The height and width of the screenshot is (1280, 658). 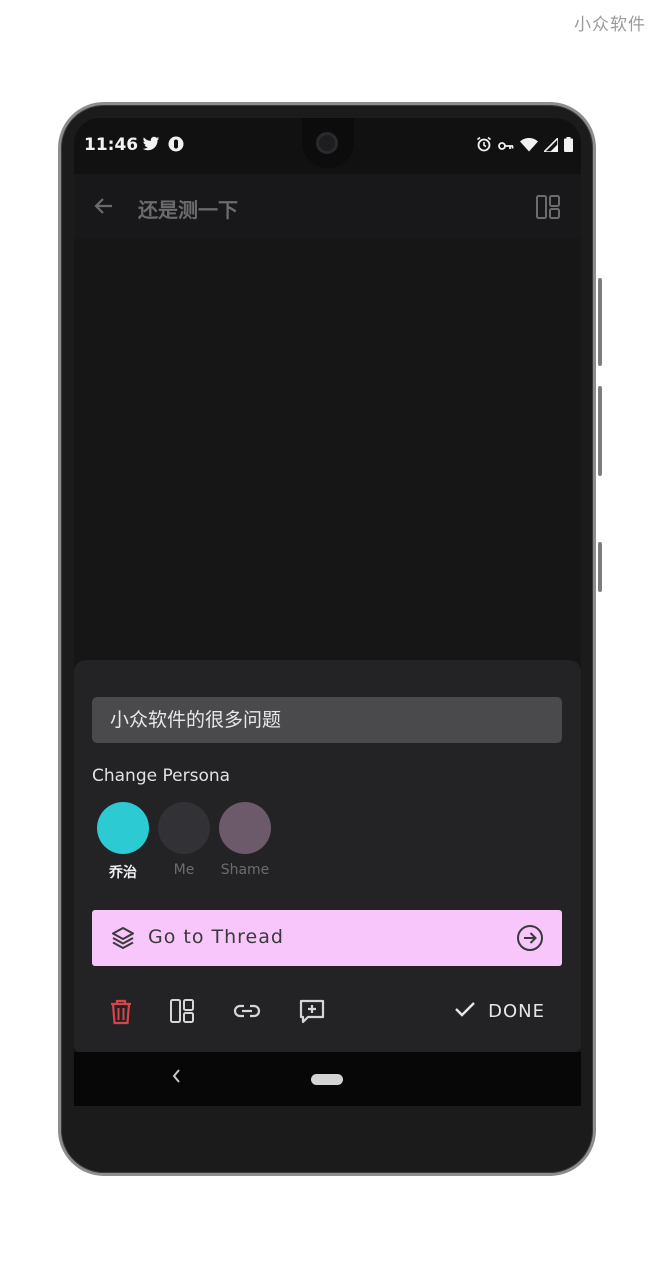 I want to click on system-nav-bar, so click(x=327, y=1079).